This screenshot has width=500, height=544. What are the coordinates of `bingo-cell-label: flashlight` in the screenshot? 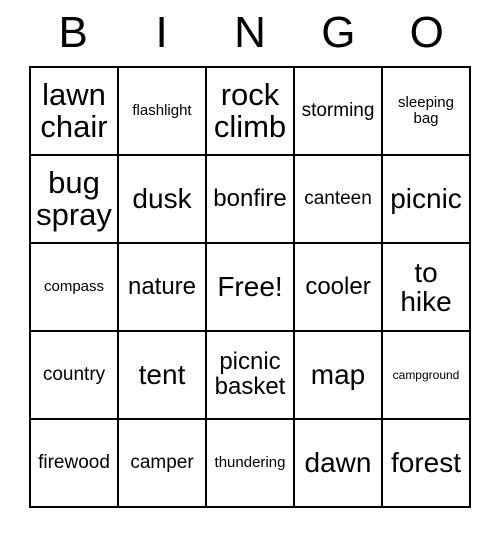 It's located at (162, 111).